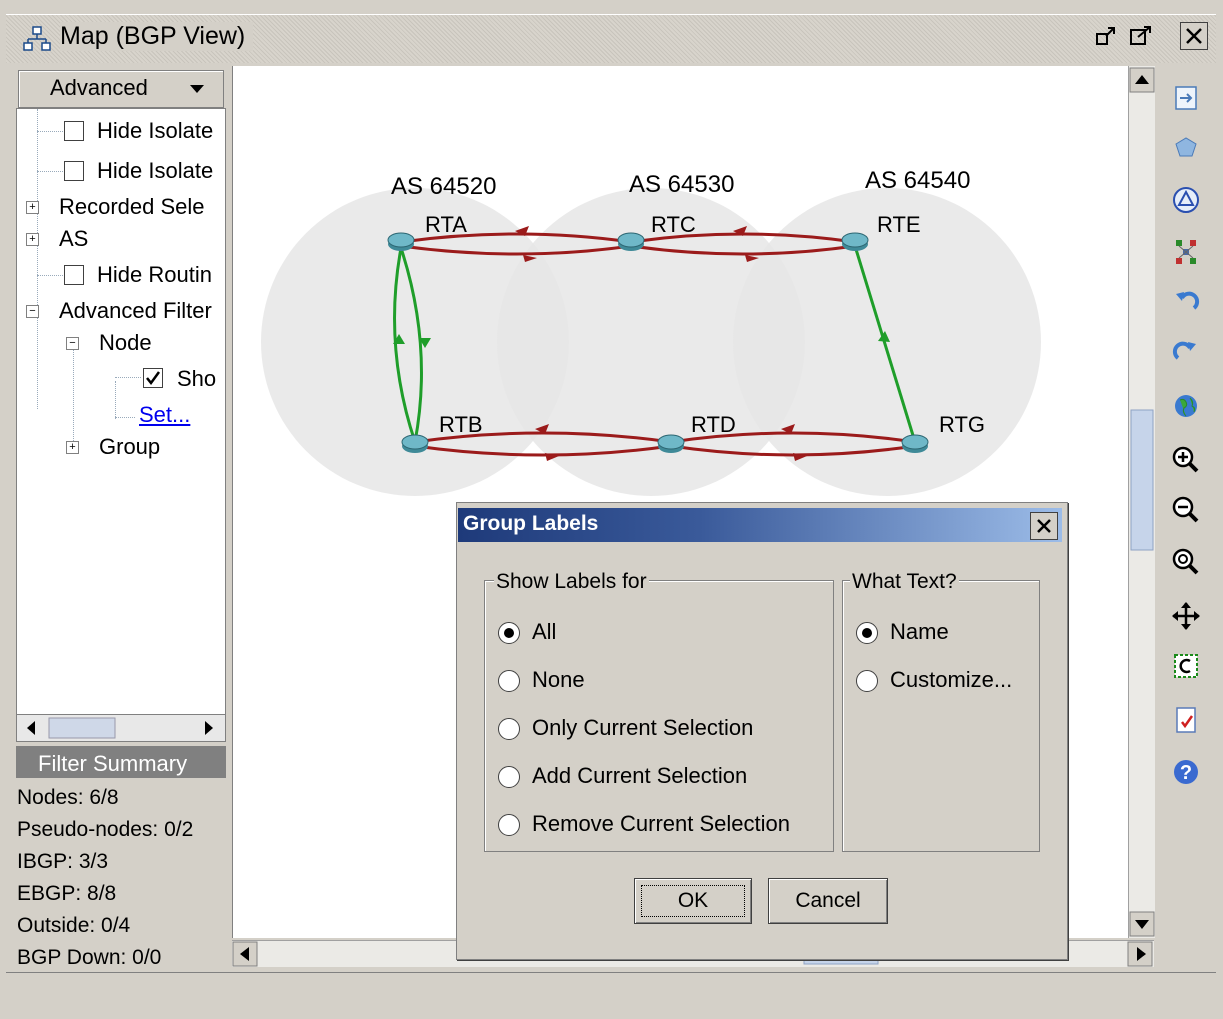  What do you see at coordinates (917, 180) in the screenshot?
I see `as-label: AS 64540` at bounding box center [917, 180].